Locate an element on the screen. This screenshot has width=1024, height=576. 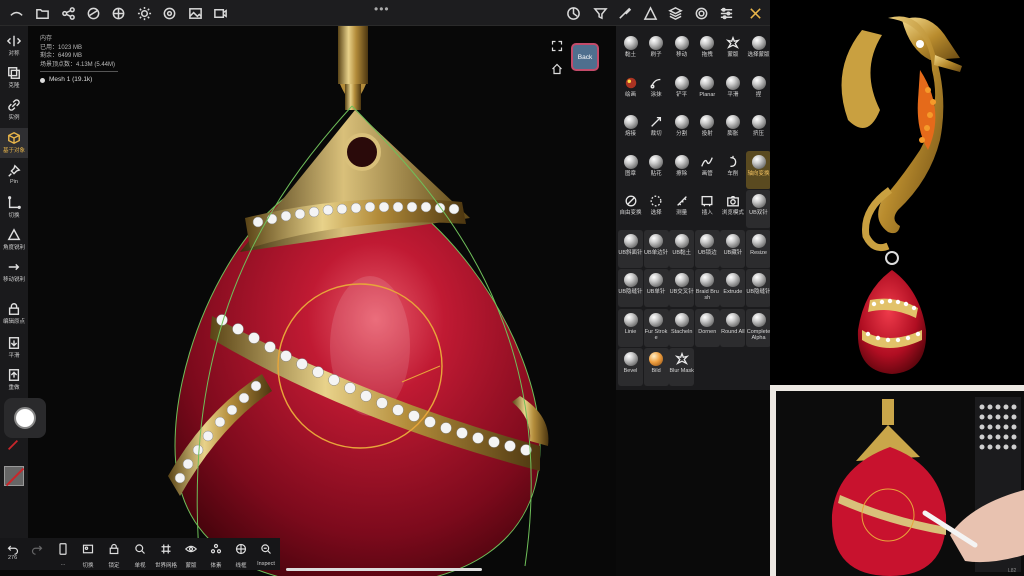
brush-6-3: Braid Brush is located at coordinates (707, 288).